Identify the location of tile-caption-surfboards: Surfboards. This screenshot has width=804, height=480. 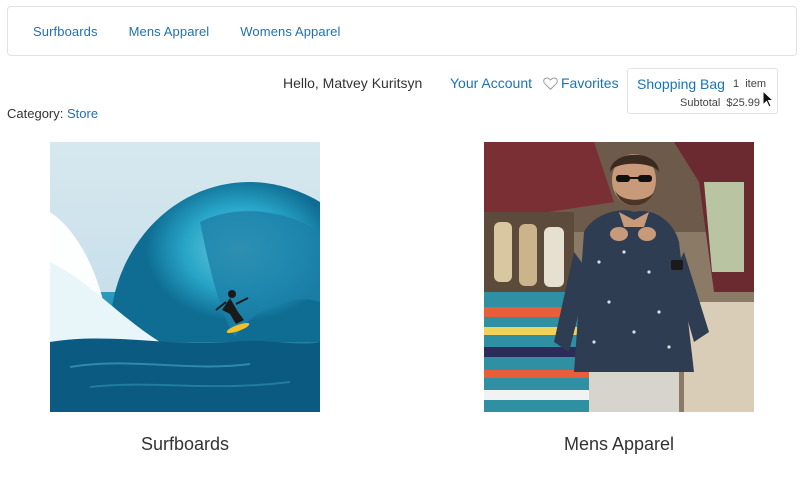
(185, 444).